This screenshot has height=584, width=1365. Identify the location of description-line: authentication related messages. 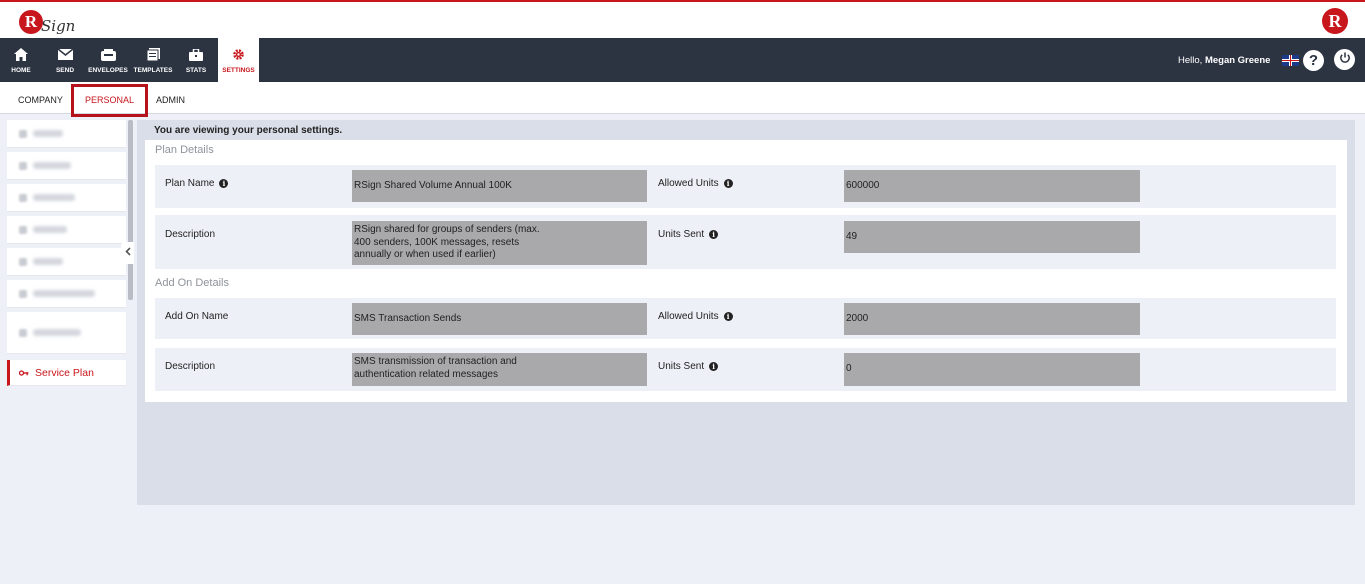
(426, 374).